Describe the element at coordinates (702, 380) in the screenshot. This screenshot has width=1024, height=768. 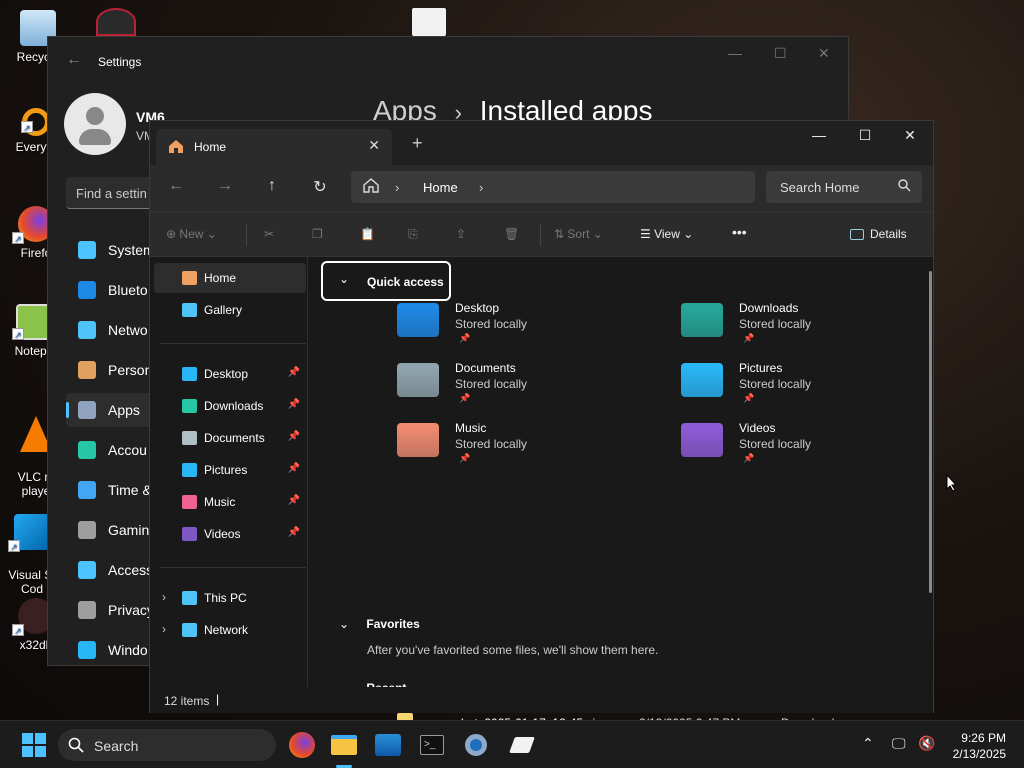
I see `pictures-folder-icon` at that location.